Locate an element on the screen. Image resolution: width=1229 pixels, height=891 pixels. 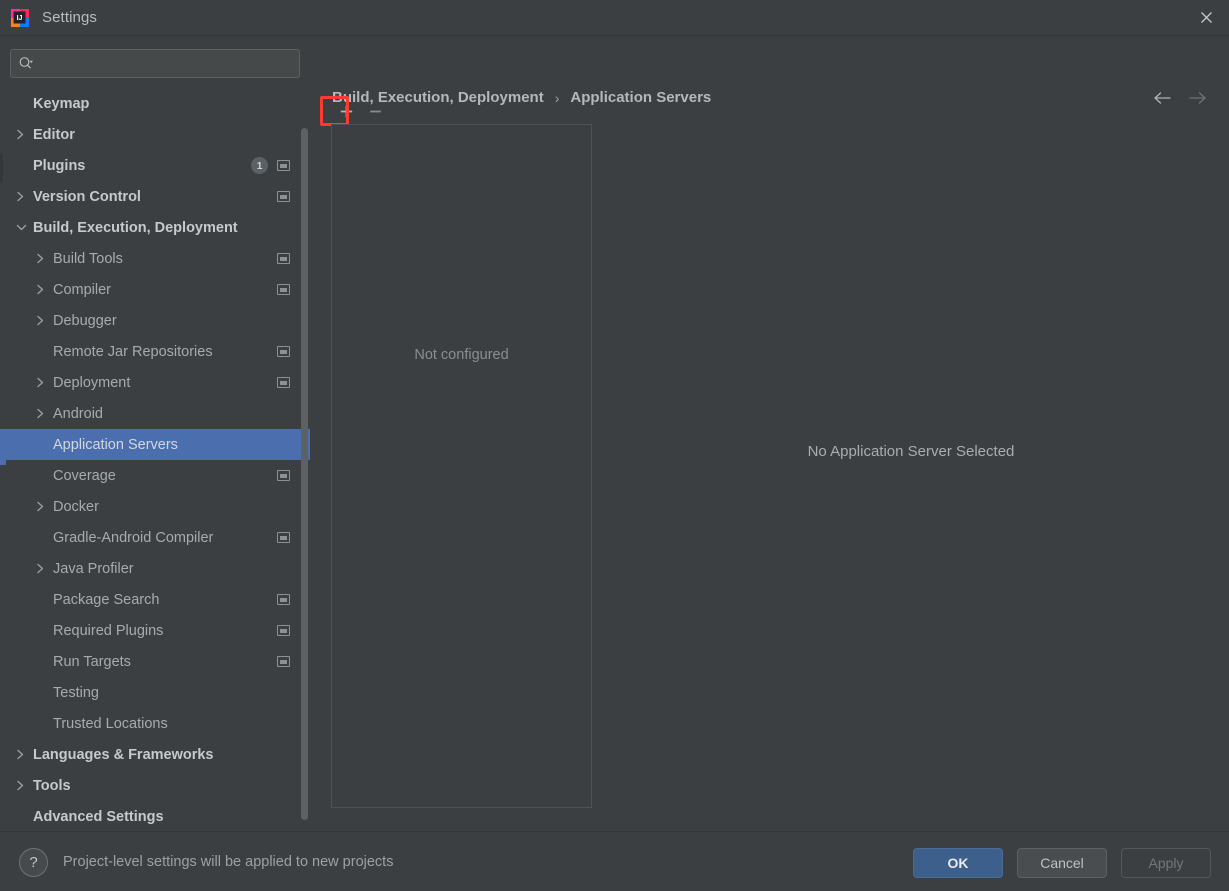
sidebar-item-version-control: Version Control is located at coordinates (155, 196).